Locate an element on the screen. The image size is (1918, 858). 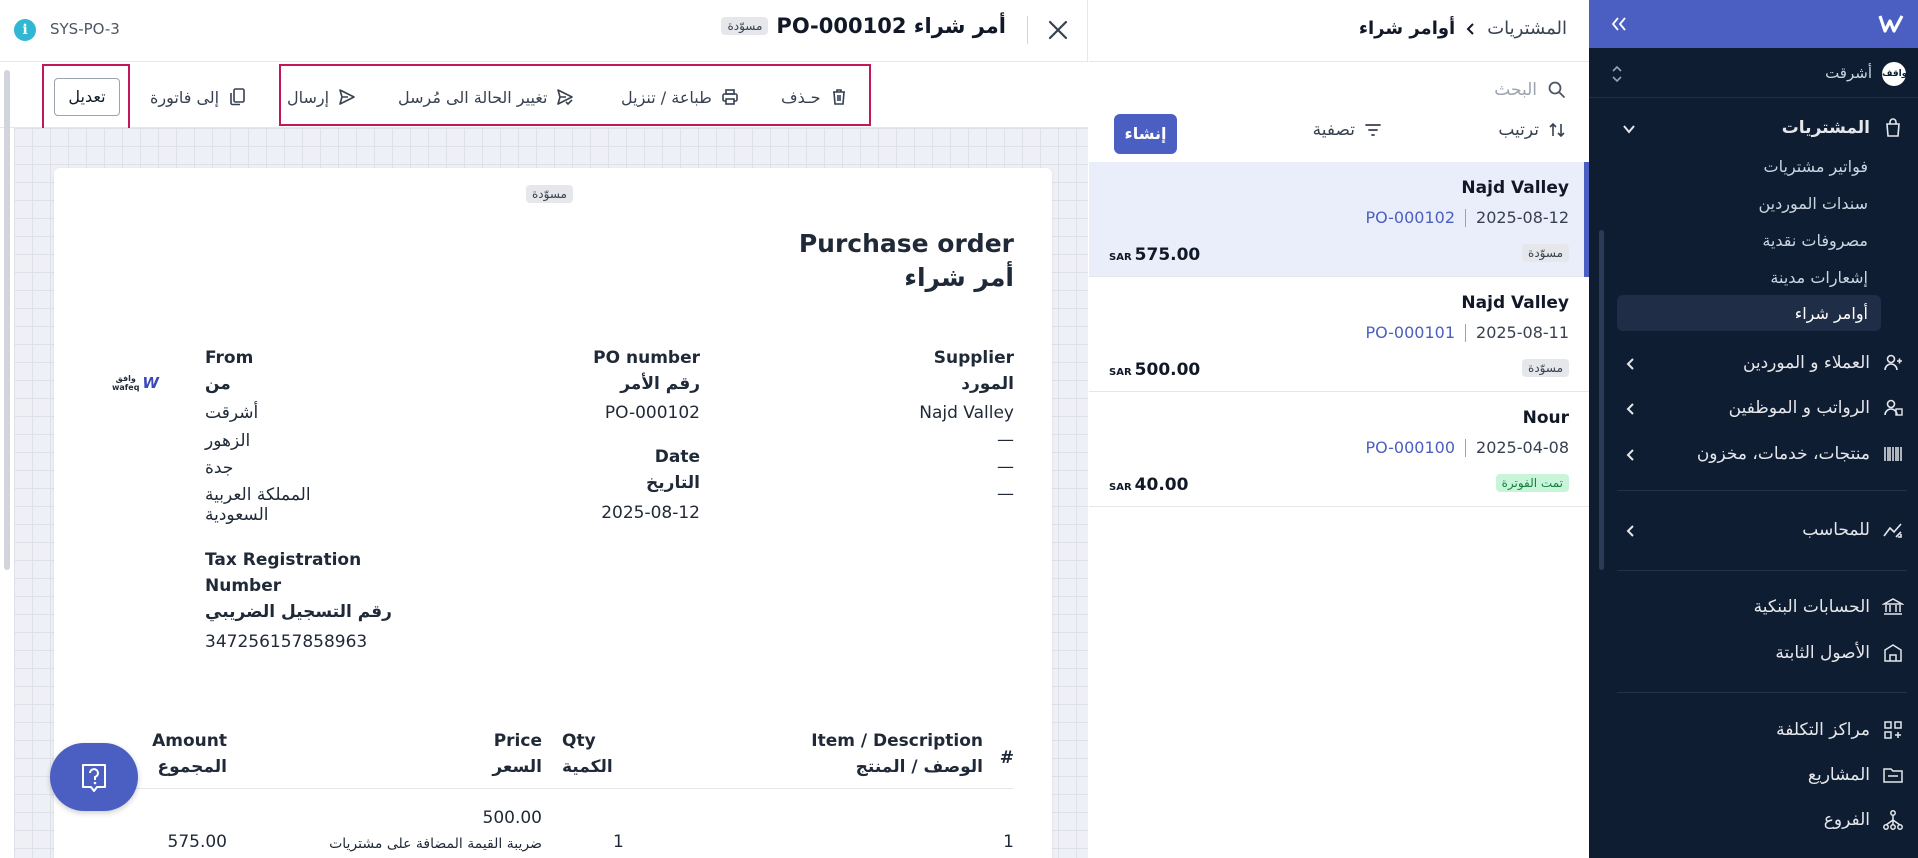
print-download-button: طباعة / تنزيل is located at coordinates (680, 97).